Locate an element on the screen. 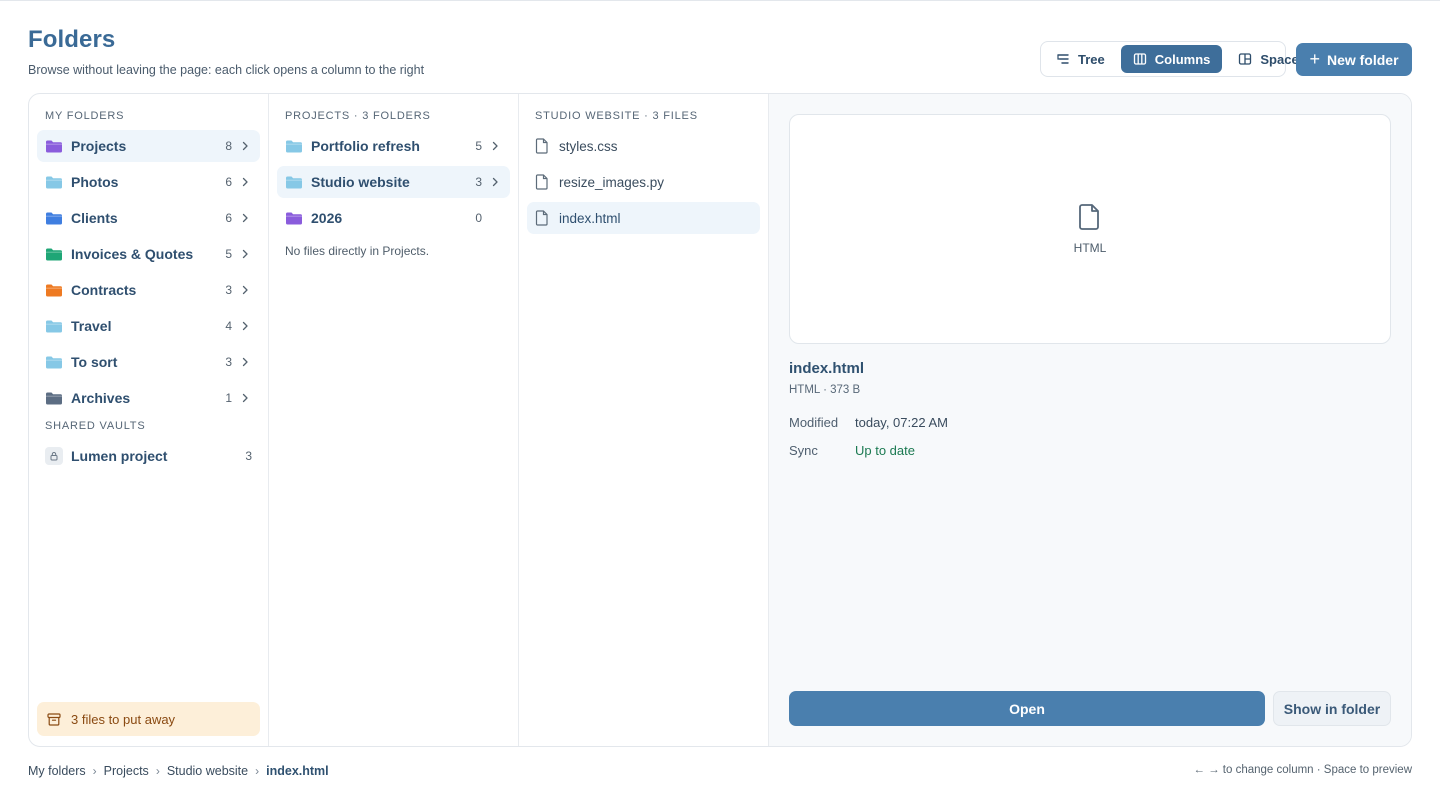 The image size is (1440, 800). shared-vault-label: Lumen project is located at coordinates (119, 456).